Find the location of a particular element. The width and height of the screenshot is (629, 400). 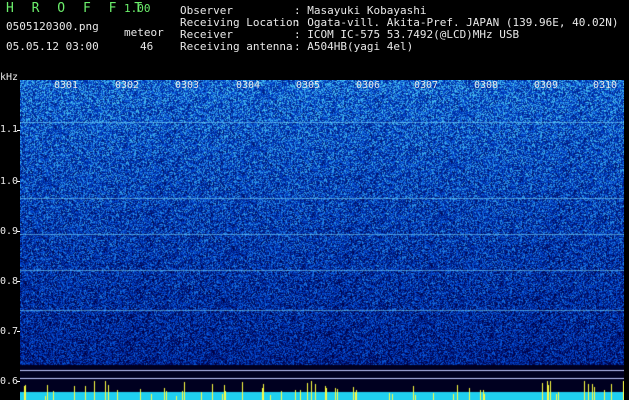

antenna-value: : A504HB(yagi 4el) is located at coordinates (354, 46).